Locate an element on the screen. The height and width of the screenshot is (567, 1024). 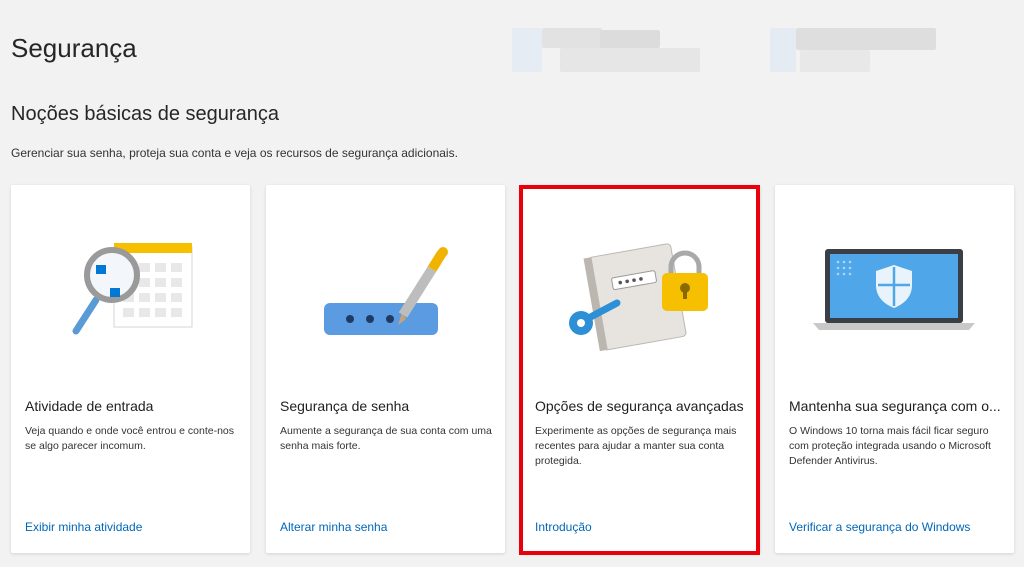
password-pen-icon is located at coordinates (386, 291).